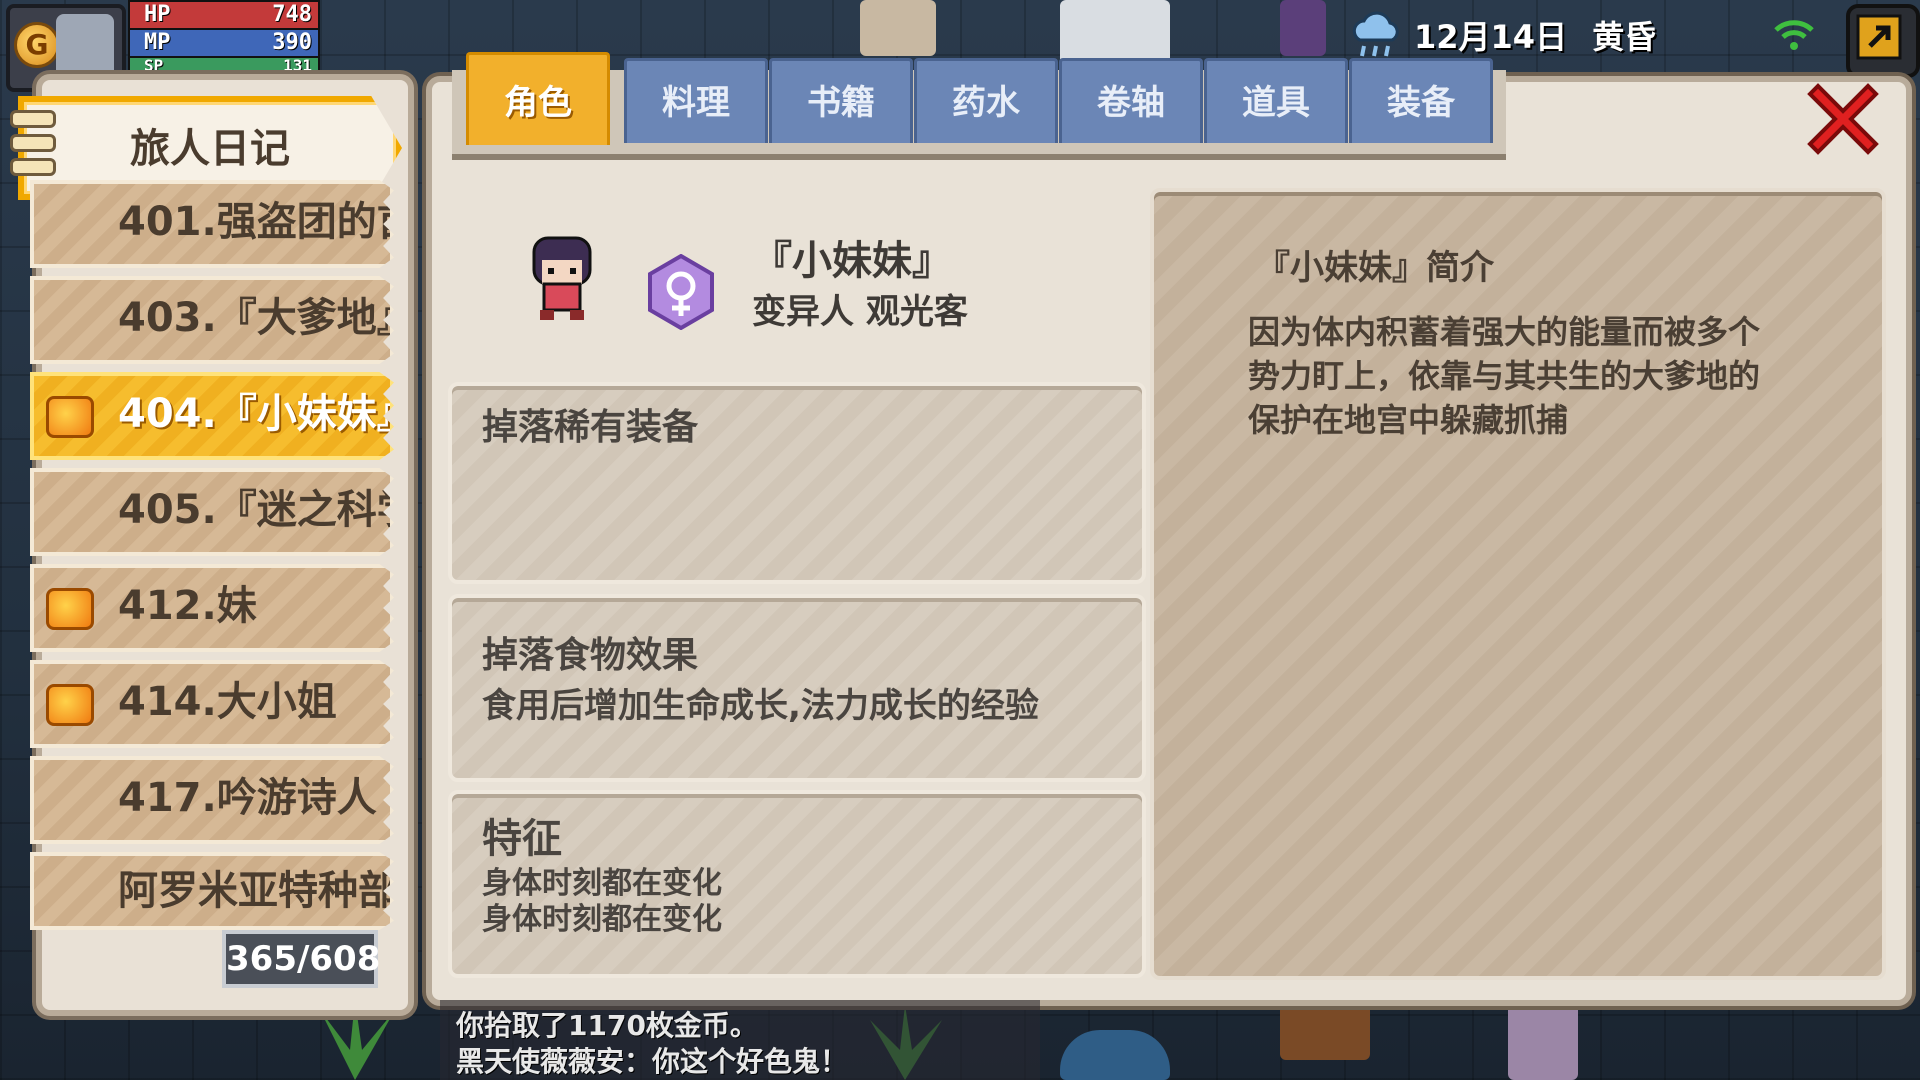 This screenshot has height=1080, width=1920. I want to click on tab-books: 书籍, so click(841, 100).